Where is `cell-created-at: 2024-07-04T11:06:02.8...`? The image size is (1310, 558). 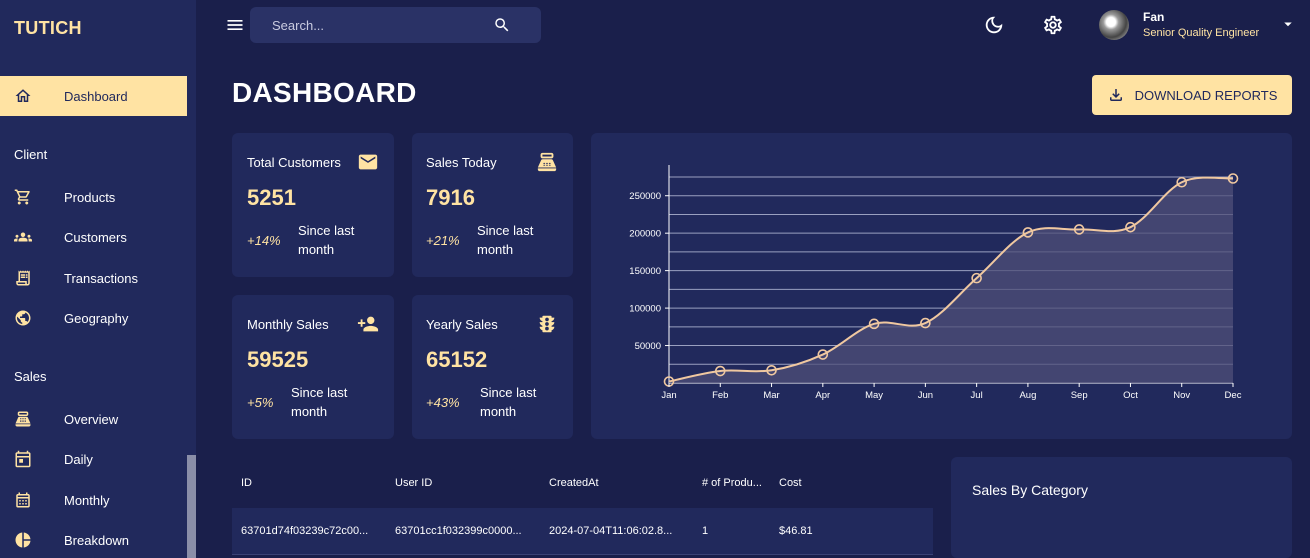
cell-created-at: 2024-07-04T11:06:02.8... is located at coordinates (611, 531).